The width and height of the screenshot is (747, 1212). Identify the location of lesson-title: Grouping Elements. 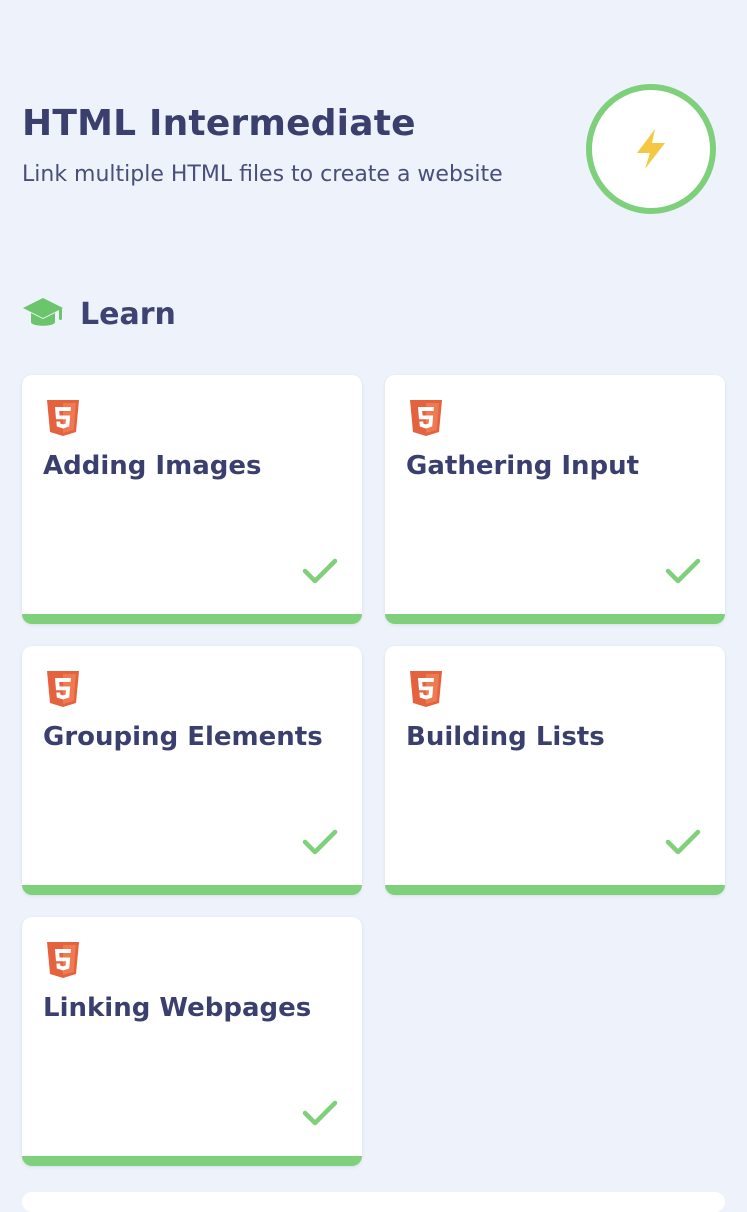
(183, 737).